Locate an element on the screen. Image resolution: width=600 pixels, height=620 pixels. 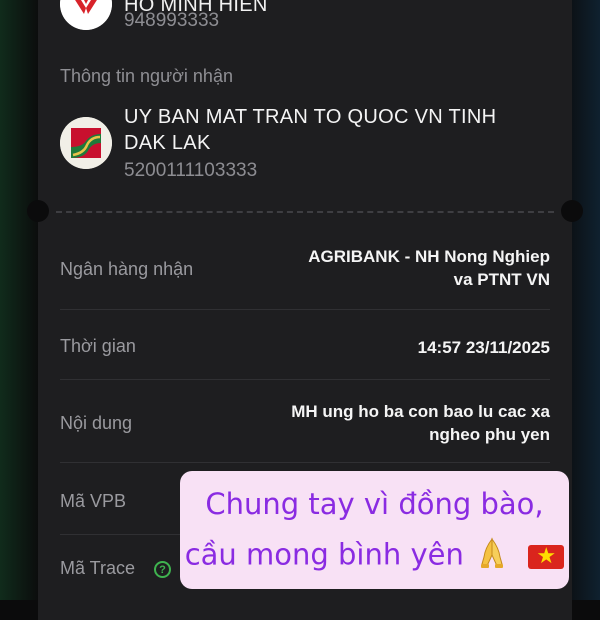
receiver-account-number: 5200111103333 is located at coordinates (191, 170).